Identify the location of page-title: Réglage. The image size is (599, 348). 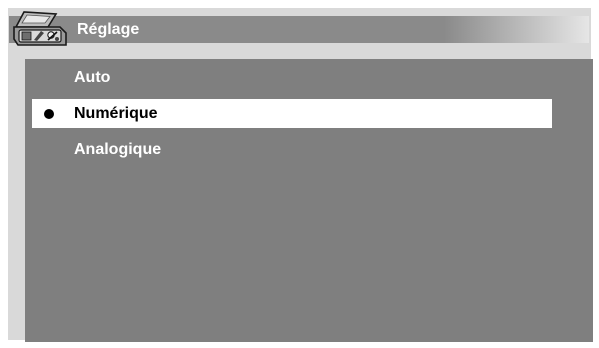
(108, 29).